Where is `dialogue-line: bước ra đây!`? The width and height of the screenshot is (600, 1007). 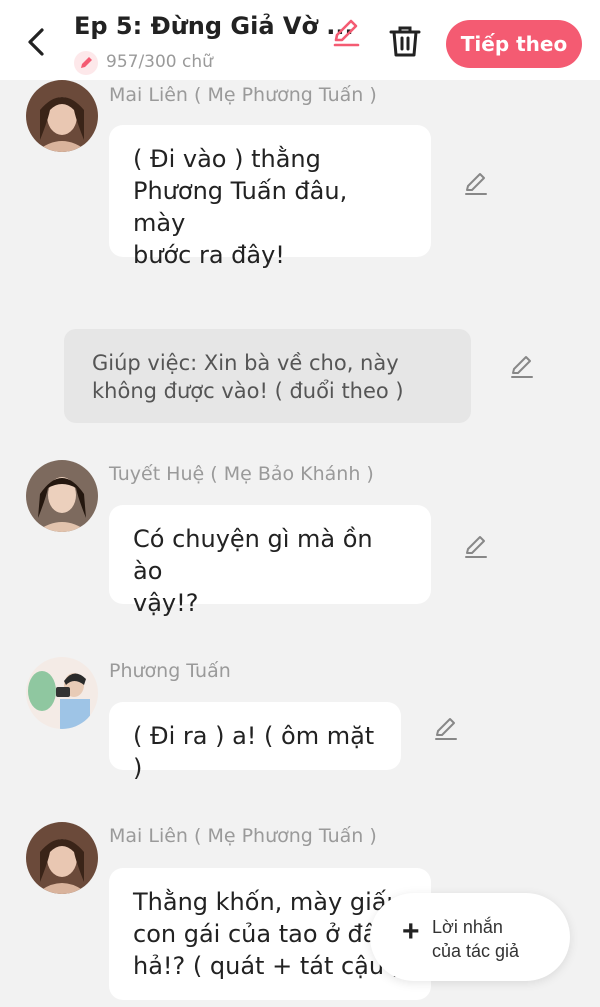
dialogue-line: bước ra đây! is located at coordinates (209, 255).